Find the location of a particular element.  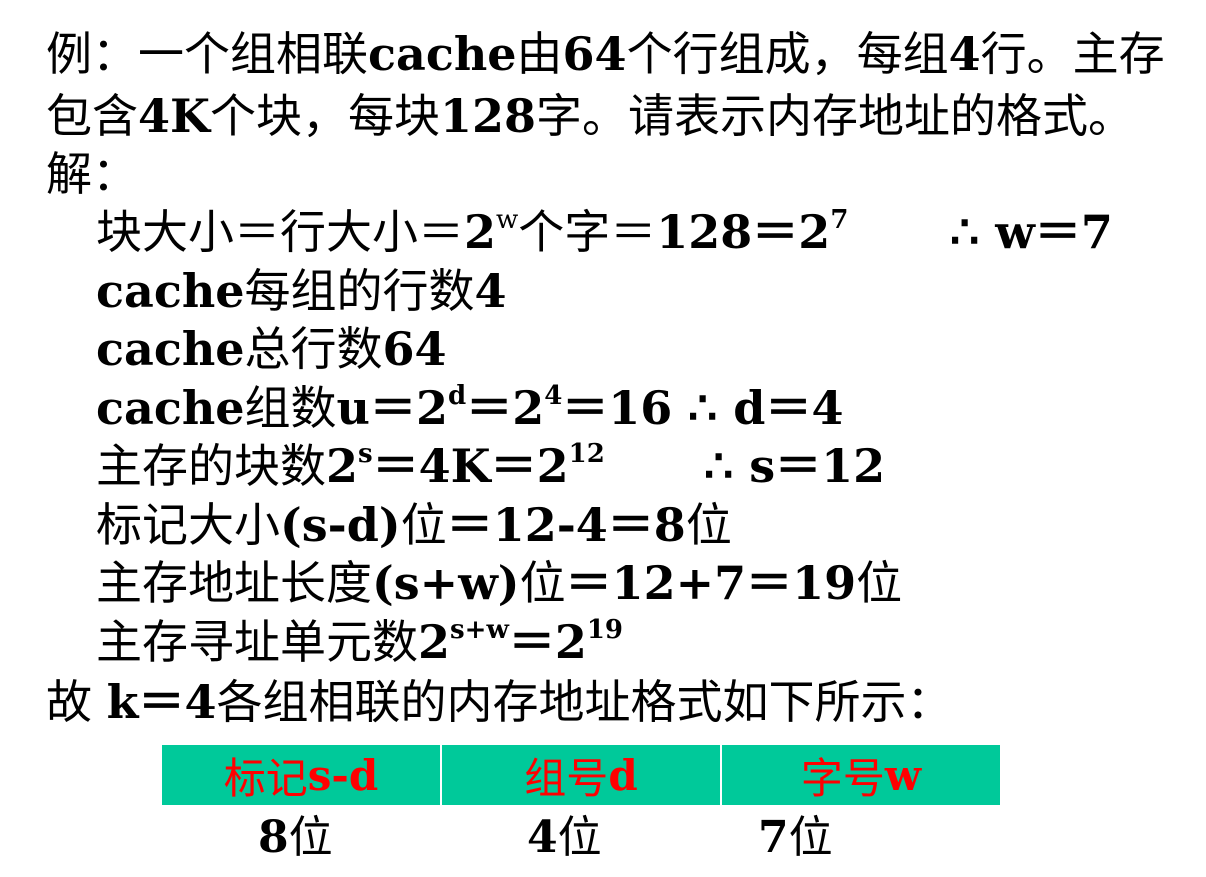

result-w: ∴ w＝7 is located at coordinates (1031, 232).